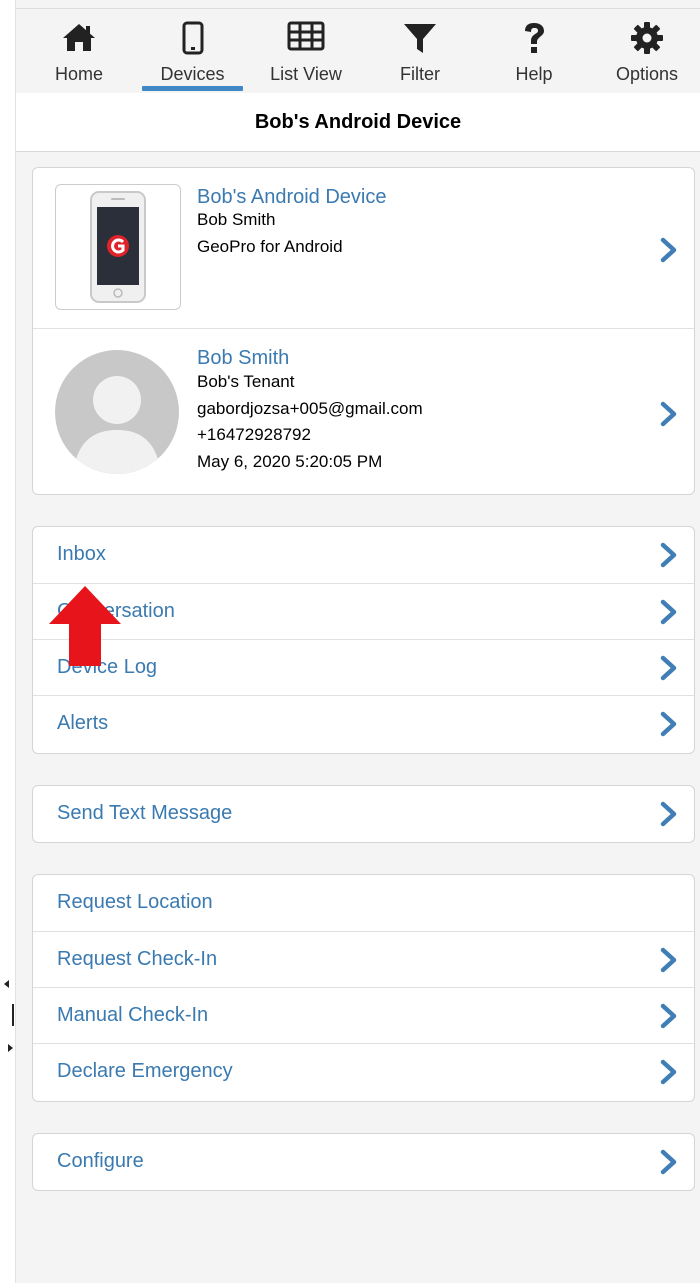 The image size is (700, 1283). I want to click on page-header: Bob's Android Device, so click(358, 122).